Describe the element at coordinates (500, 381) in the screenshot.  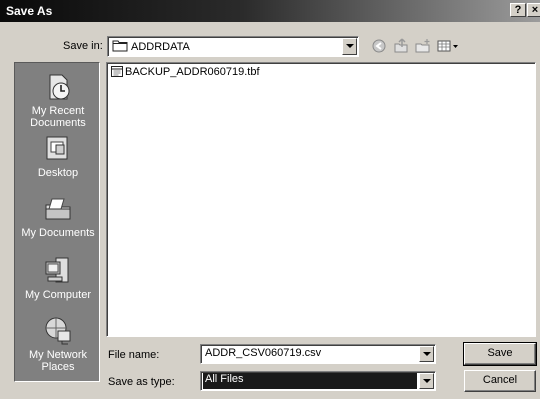
I see `cancel-button: Cancel` at that location.